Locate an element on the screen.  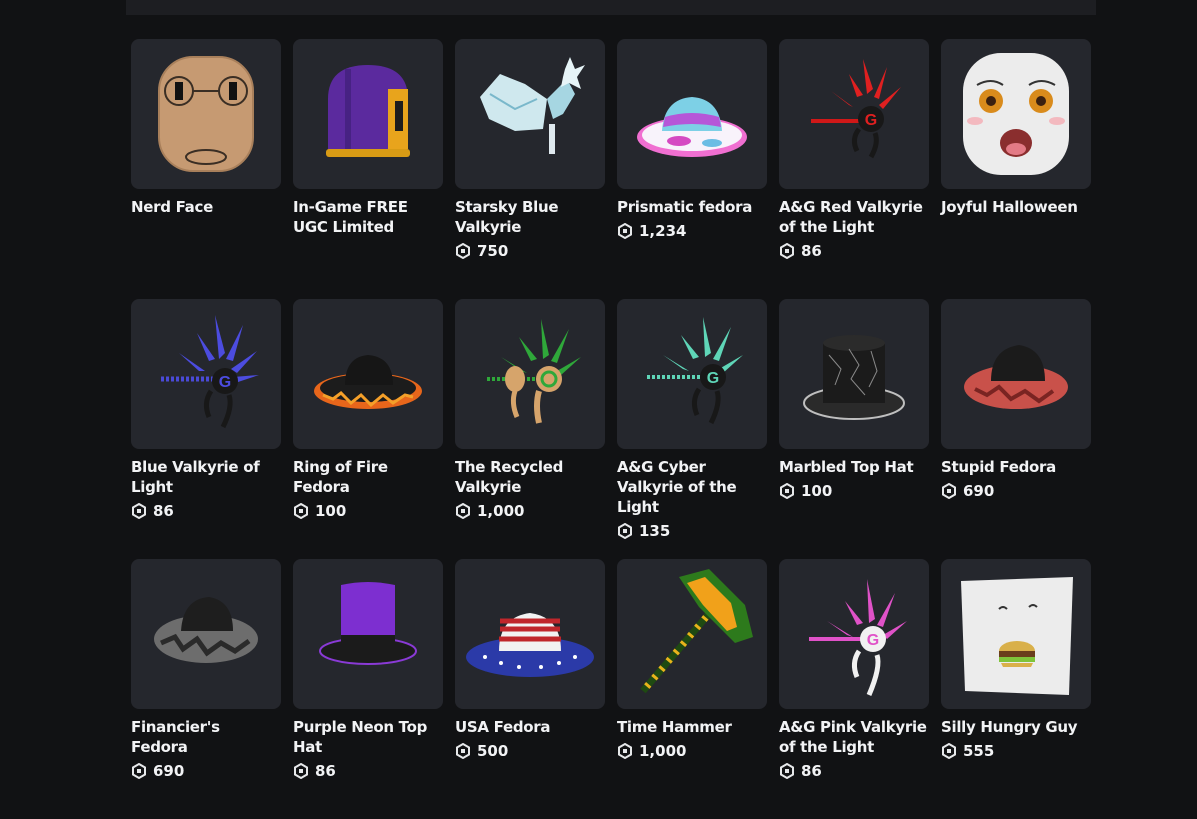
item-price: 555 is located at coordinates (1016, 751).